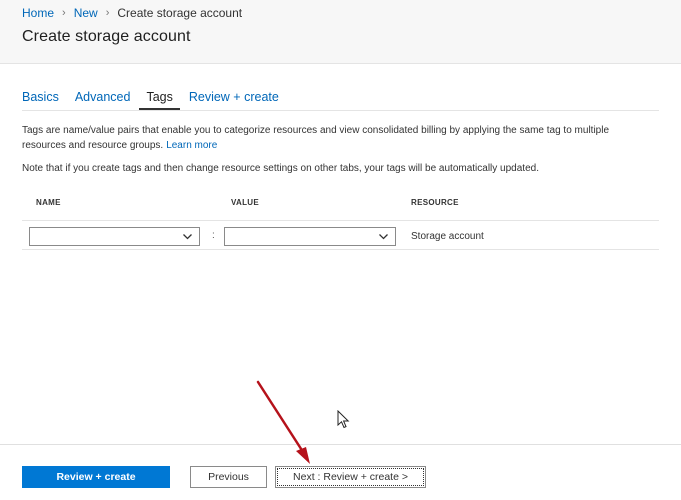 This screenshot has height=500, width=681. What do you see at coordinates (38, 13) in the screenshot?
I see `breadcrumb-home-link: Home` at bounding box center [38, 13].